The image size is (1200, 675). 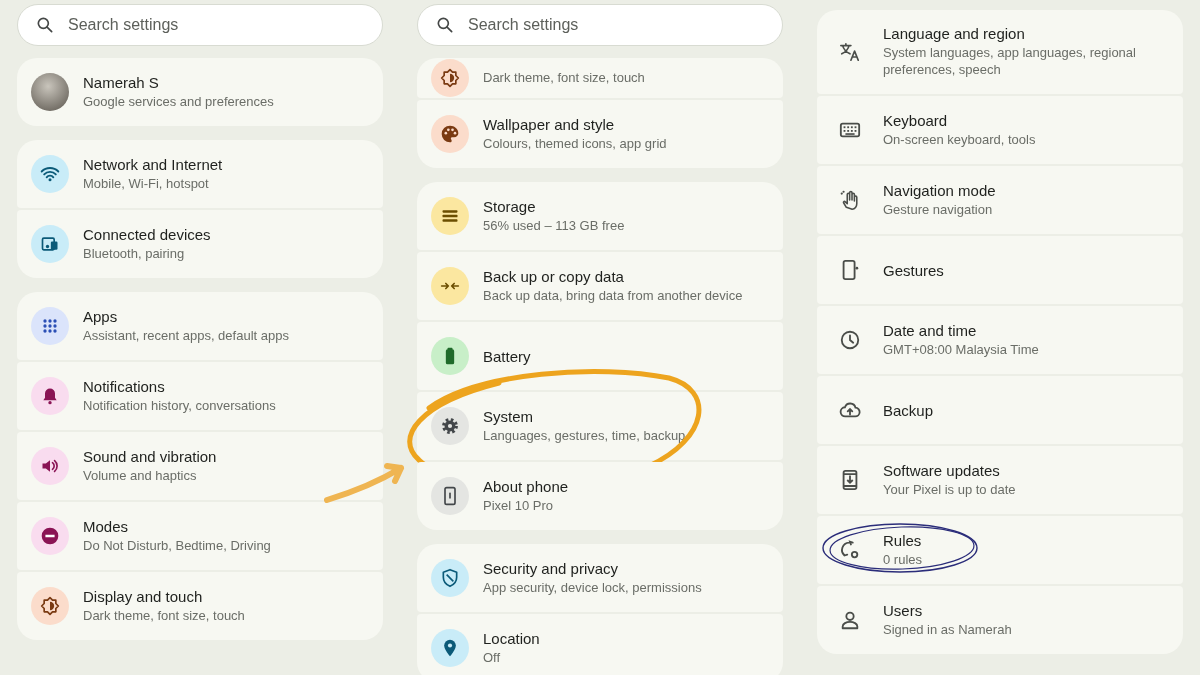 I want to click on item-subtitle: Gesture navigation, so click(x=938, y=210).